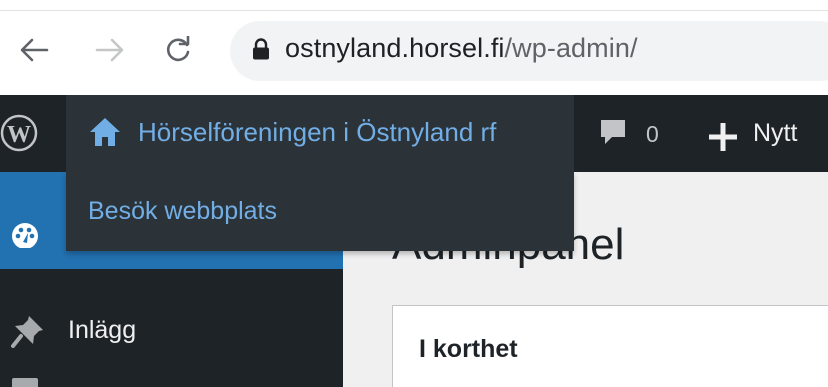 The image size is (828, 387). What do you see at coordinates (414, 5) in the screenshot?
I see `browser-top-strip` at bounding box center [414, 5].